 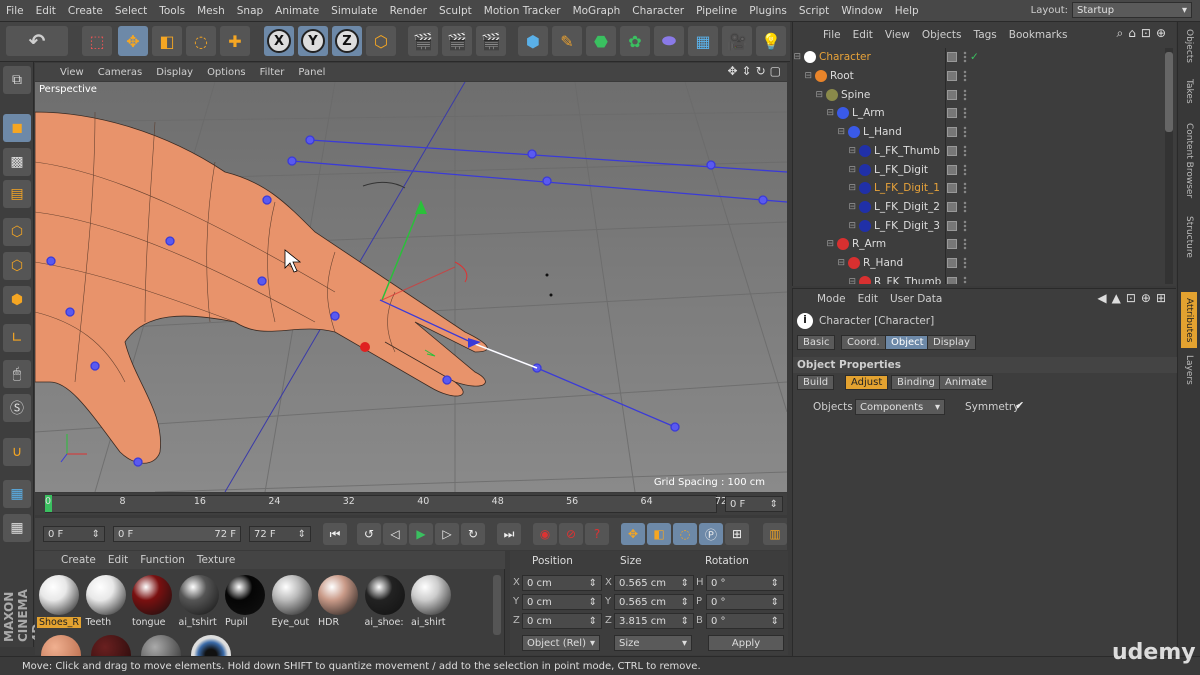 What do you see at coordinates (423, 41) in the screenshot?
I see `render-view-button: 🎬` at bounding box center [423, 41].